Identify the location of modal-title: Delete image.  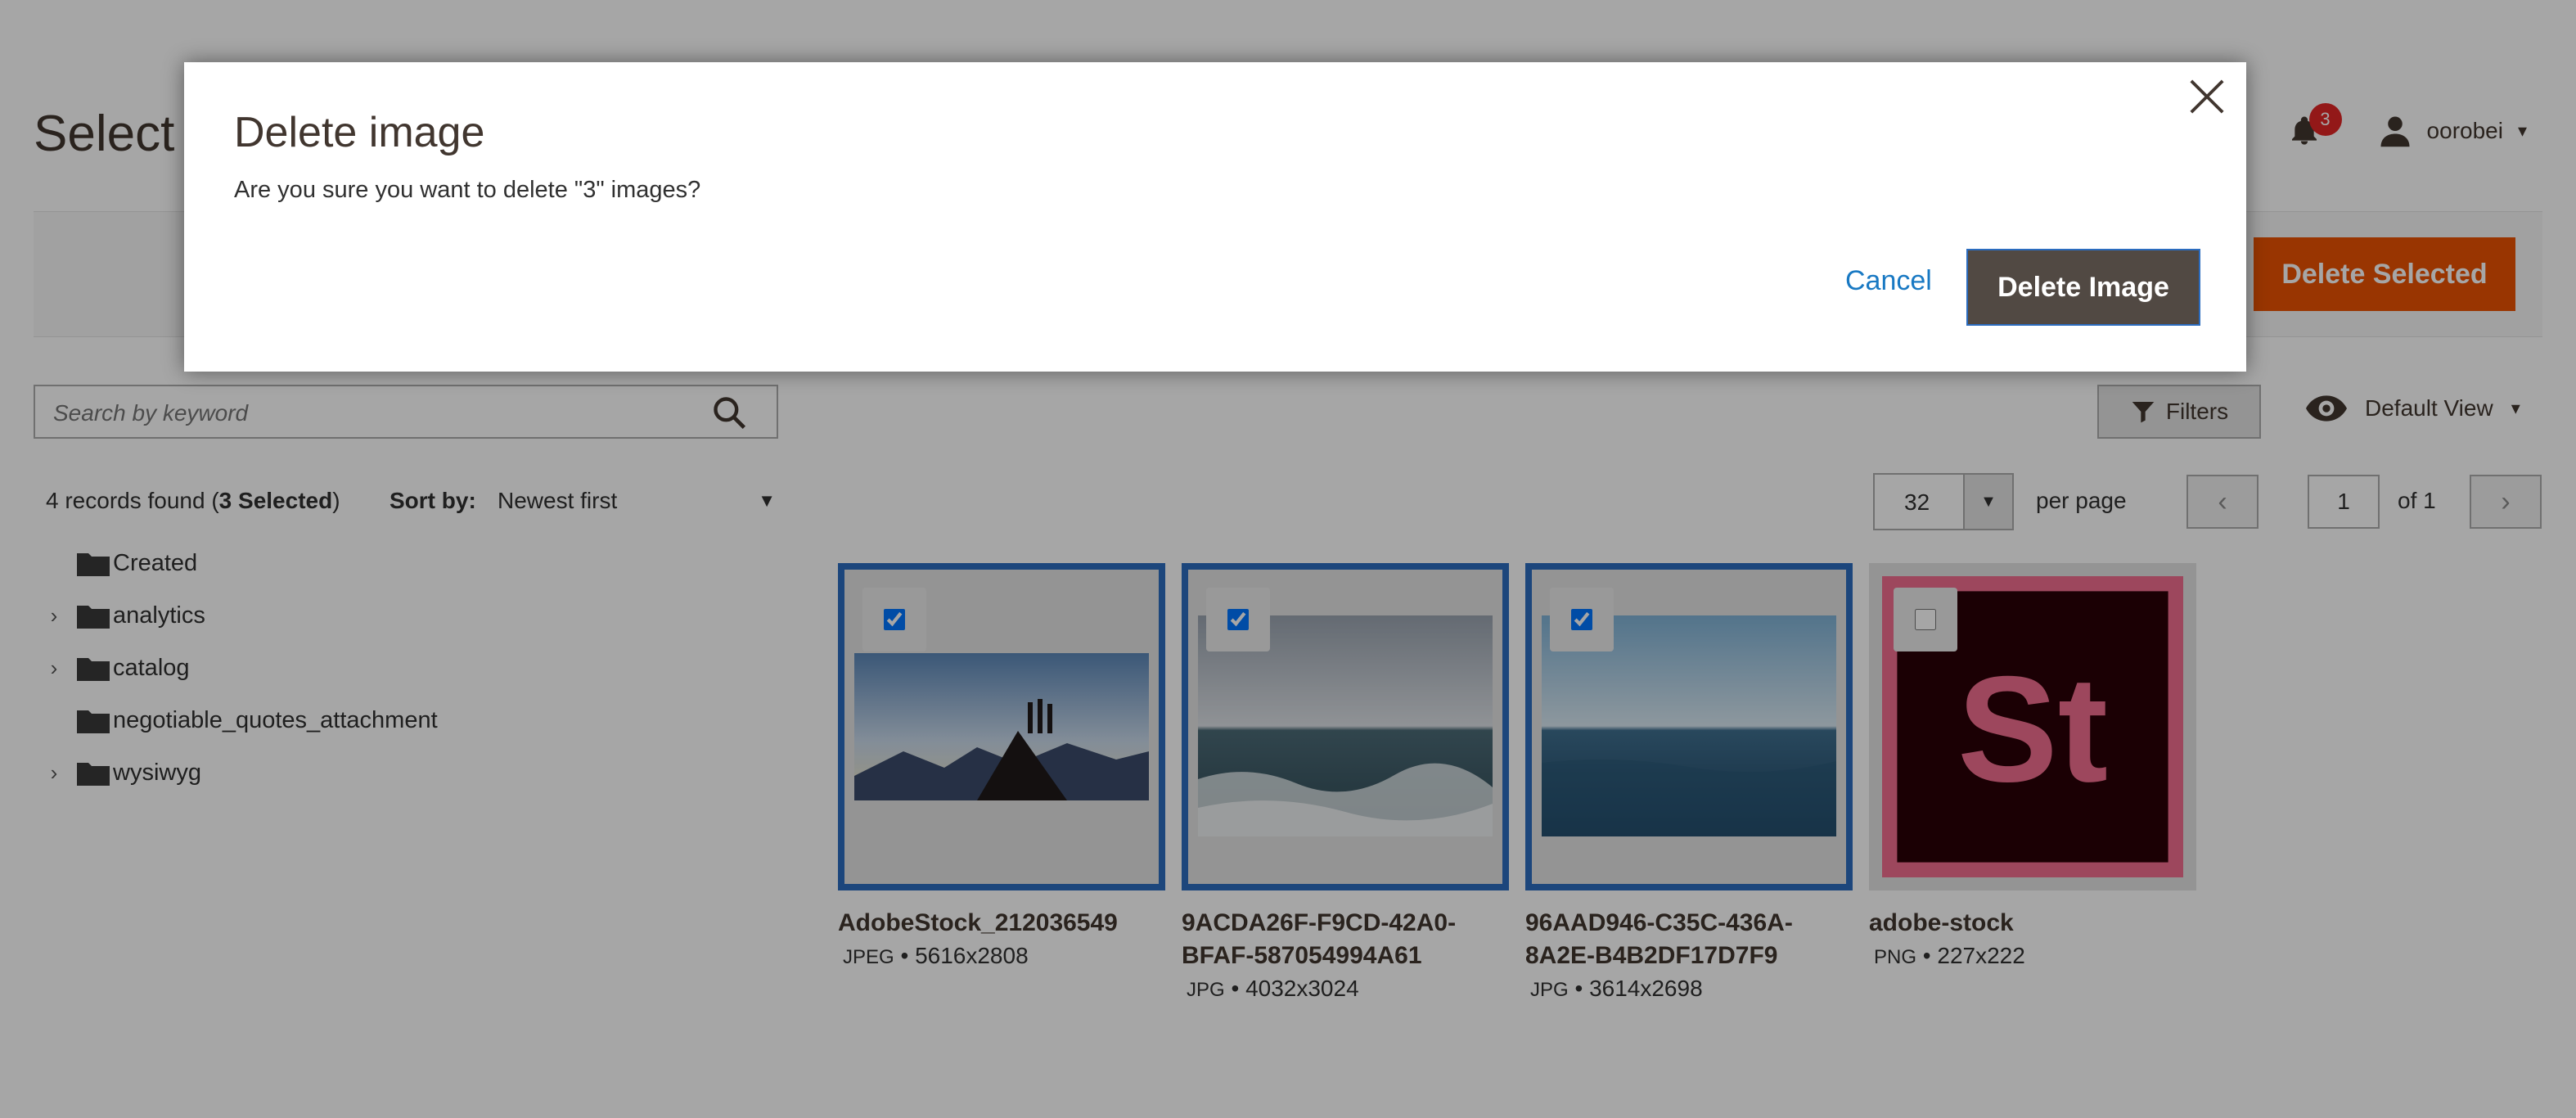
(359, 132).